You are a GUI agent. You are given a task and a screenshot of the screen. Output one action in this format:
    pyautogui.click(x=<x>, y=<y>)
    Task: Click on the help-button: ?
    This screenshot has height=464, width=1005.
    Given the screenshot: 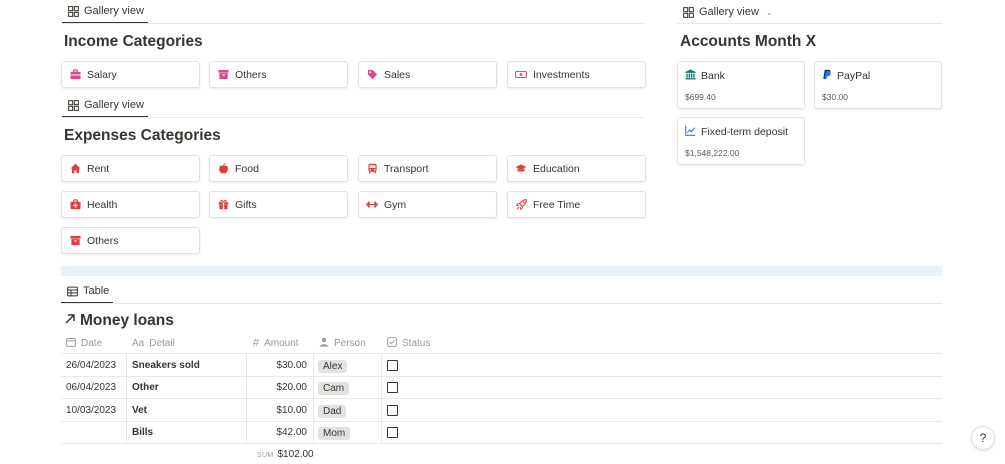 What is the action you would take?
    pyautogui.click(x=983, y=438)
    